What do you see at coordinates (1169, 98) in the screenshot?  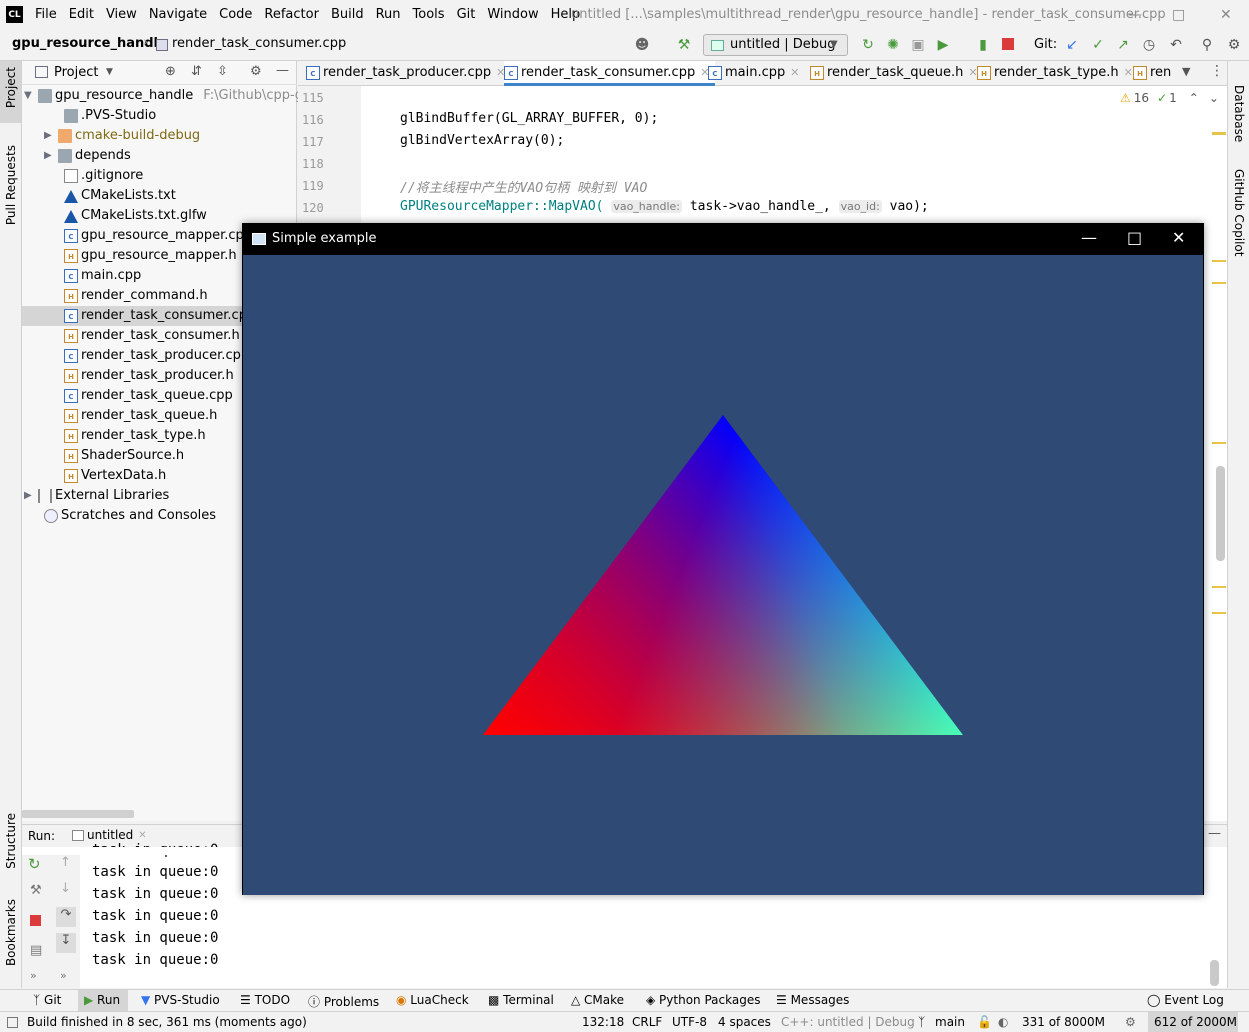 I see `inspection-widget: ⚠ 16 ✓ 1 ⌃ ⌄` at bounding box center [1169, 98].